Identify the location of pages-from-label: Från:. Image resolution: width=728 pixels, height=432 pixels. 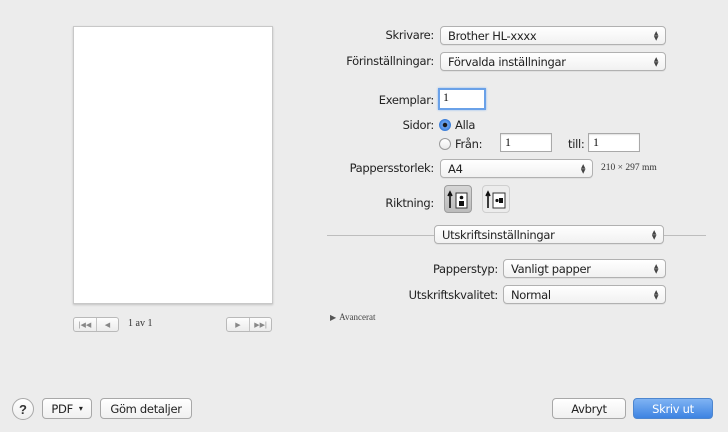
(469, 144).